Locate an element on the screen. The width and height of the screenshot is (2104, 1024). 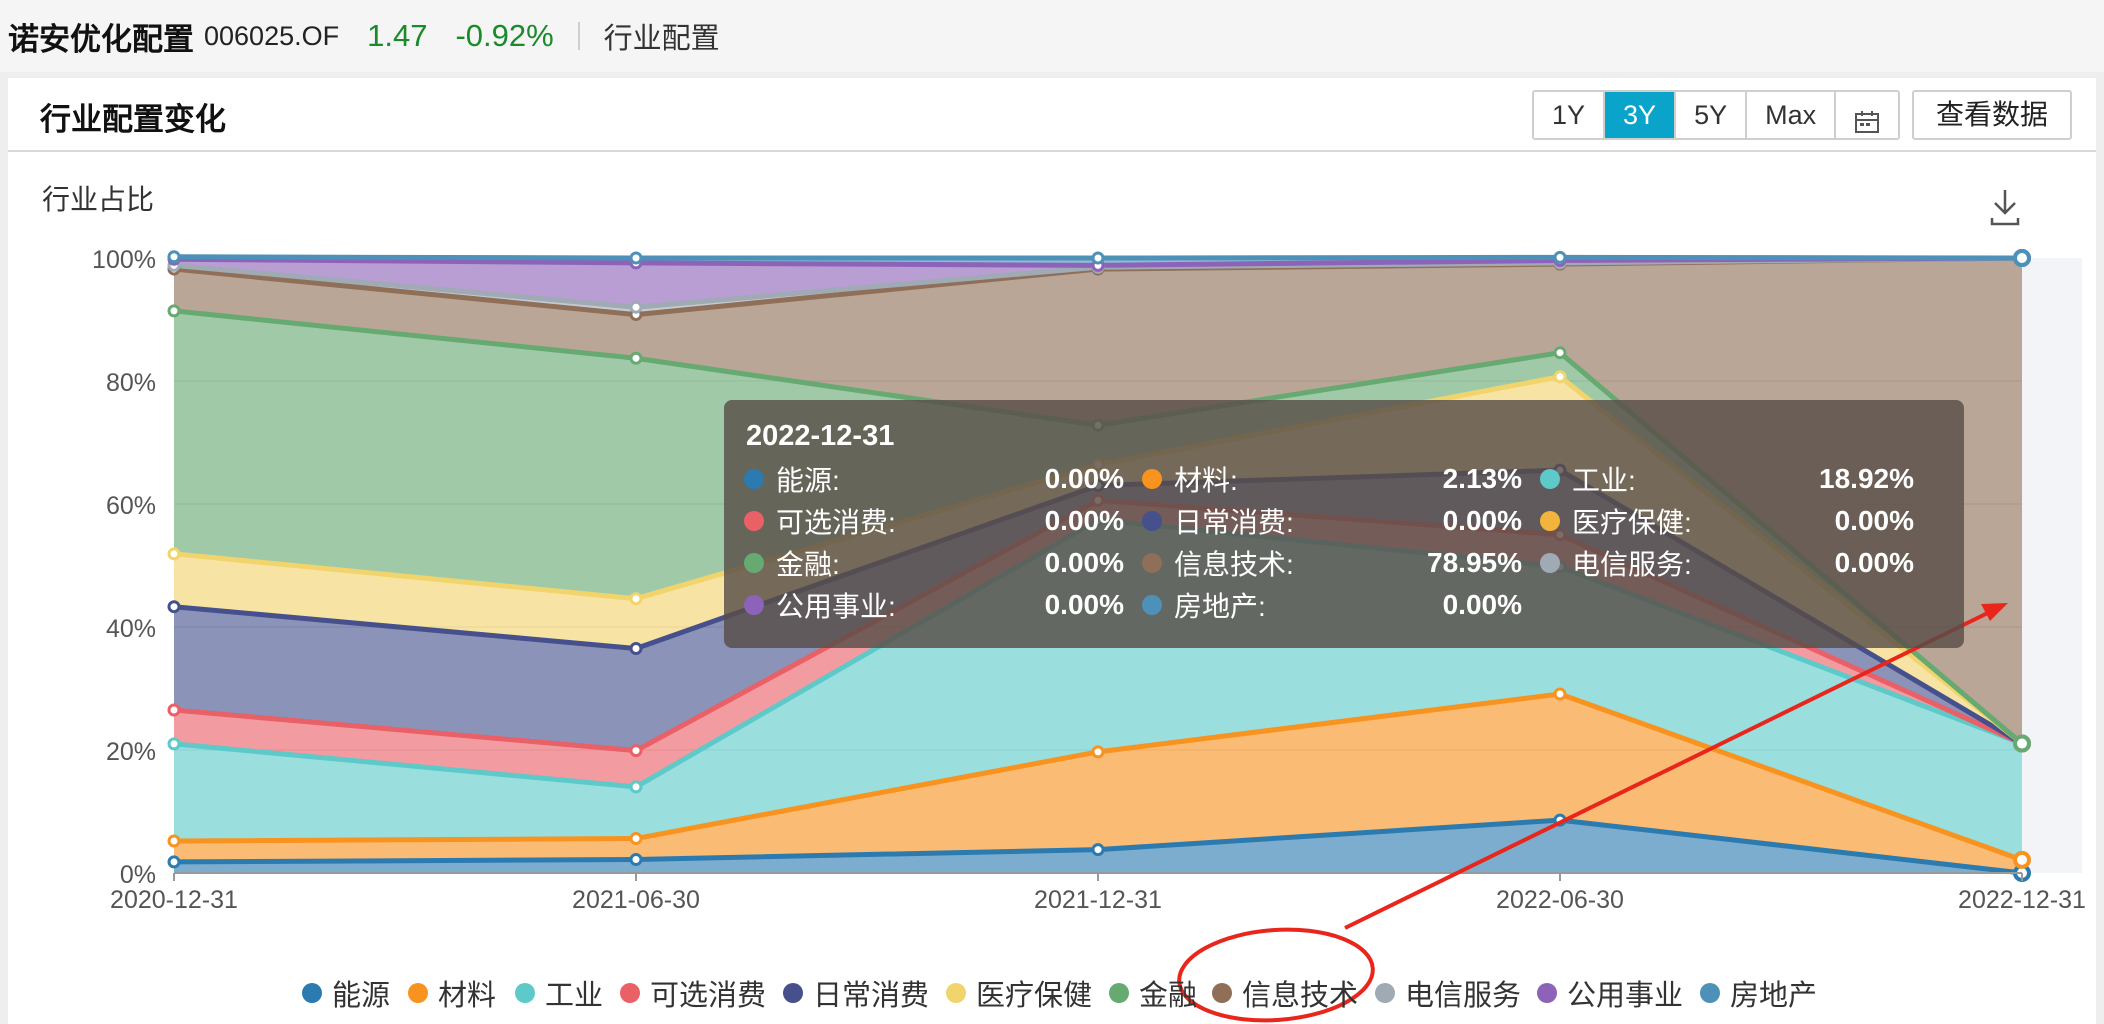
tooltip-series-value: 18.92% is located at coordinates (1866, 478).